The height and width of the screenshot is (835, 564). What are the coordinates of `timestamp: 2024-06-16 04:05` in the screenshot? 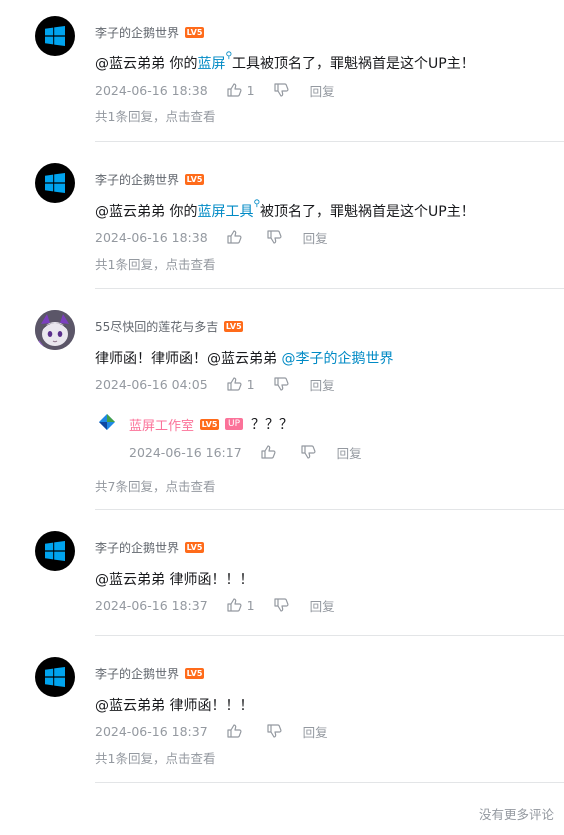 It's located at (151, 384).